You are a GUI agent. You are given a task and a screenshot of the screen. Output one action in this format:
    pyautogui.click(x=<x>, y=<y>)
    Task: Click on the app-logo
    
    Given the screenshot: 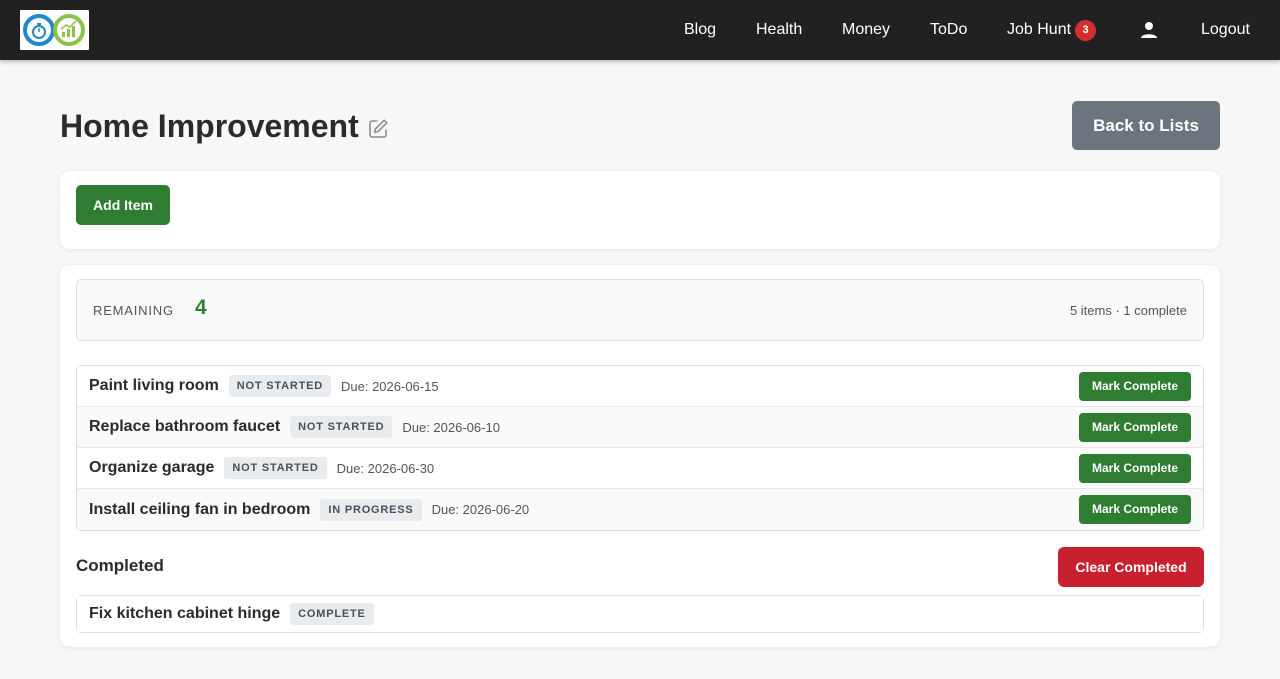 What is the action you would take?
    pyautogui.click(x=54, y=30)
    